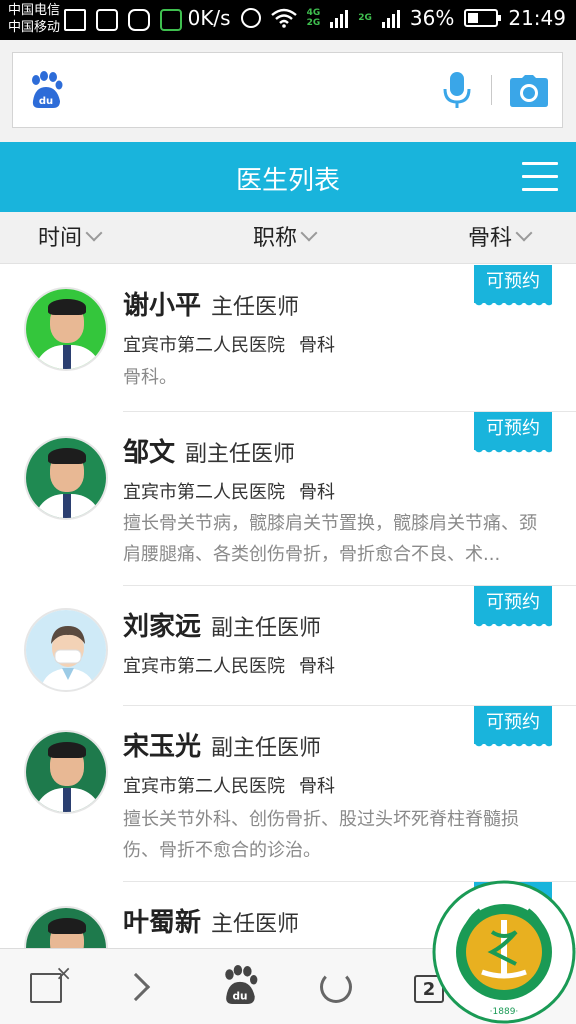 This screenshot has height=1024, width=576. I want to click on doctor-name-line: 宋玉光 副主任医师, so click(222, 744).